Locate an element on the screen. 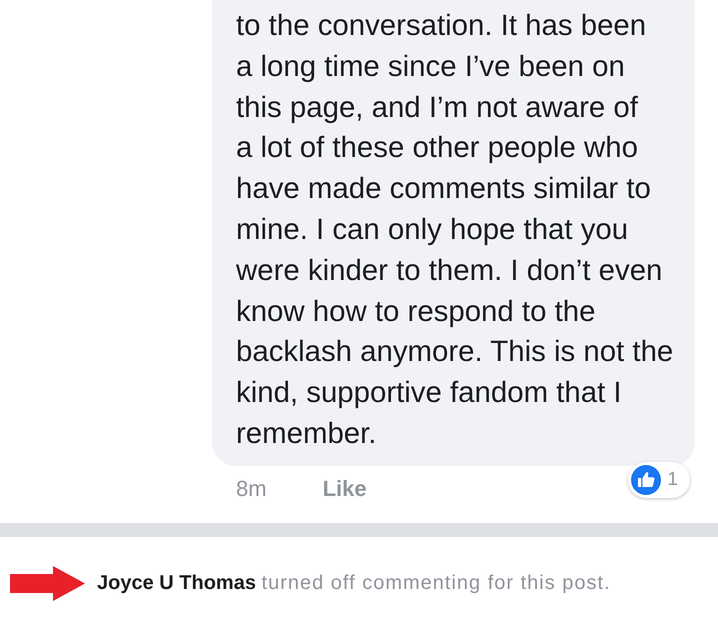 This screenshot has width=718, height=629. notice-text: Joyce U Thomas turned off commenting for this post. is located at coordinates (354, 583).